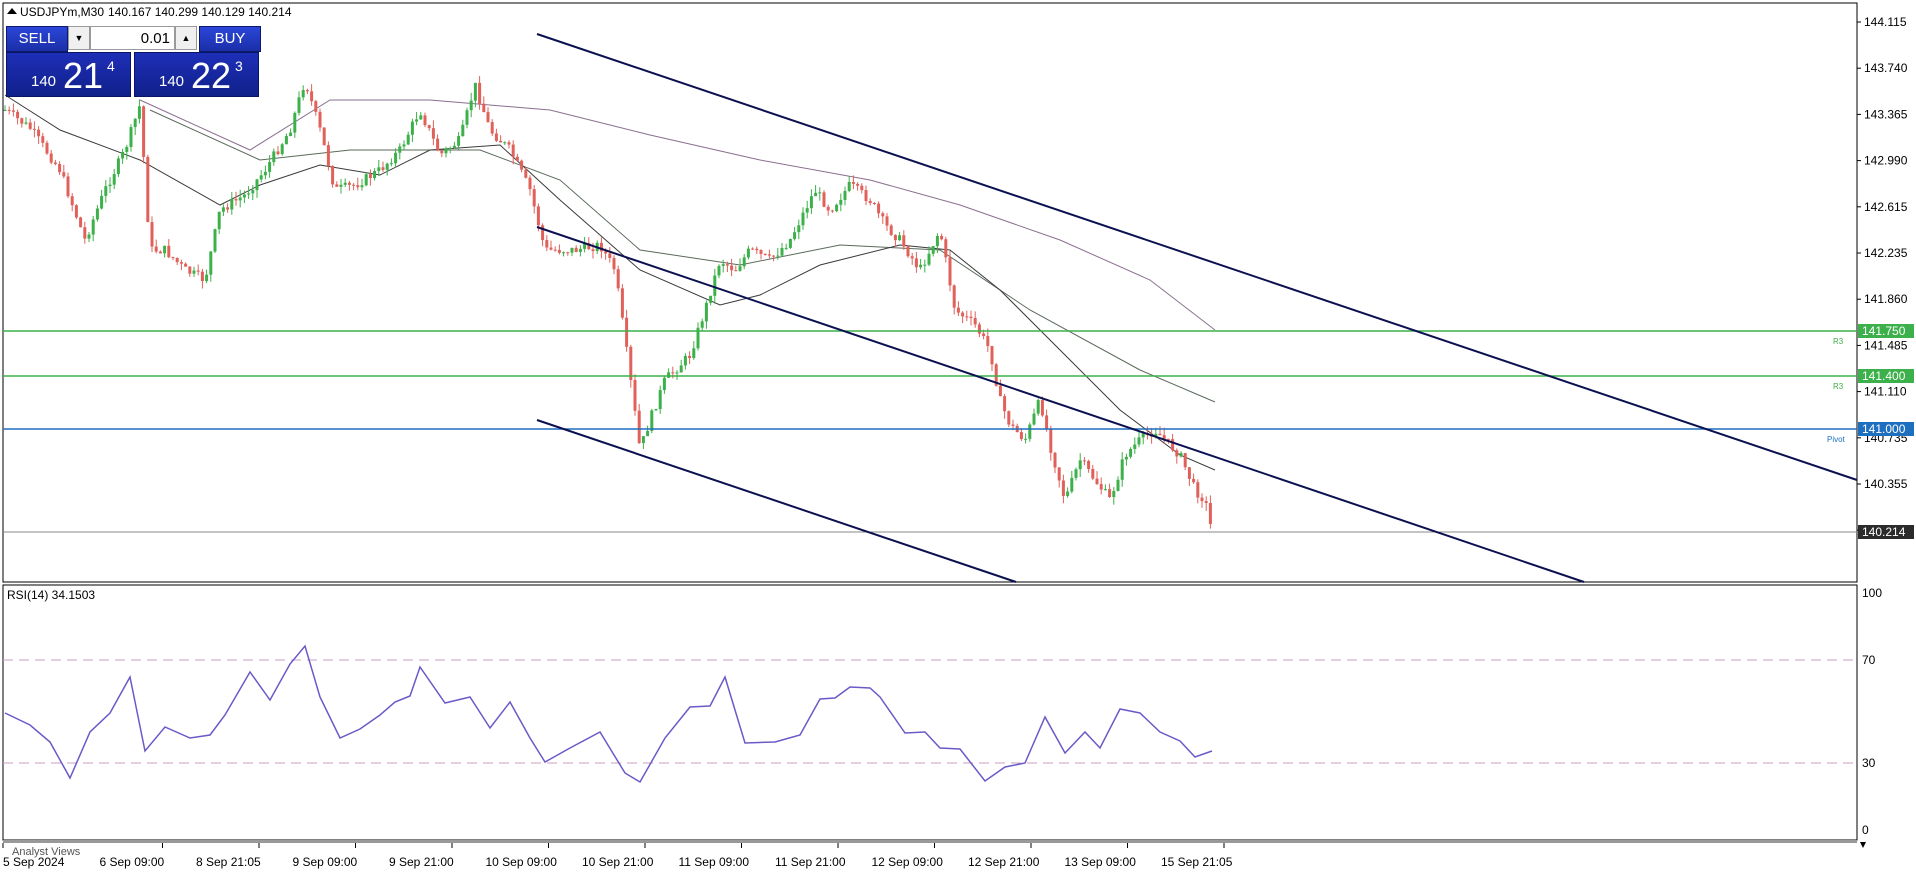  I want to click on sell-quote: 140 21 4, so click(68, 74).